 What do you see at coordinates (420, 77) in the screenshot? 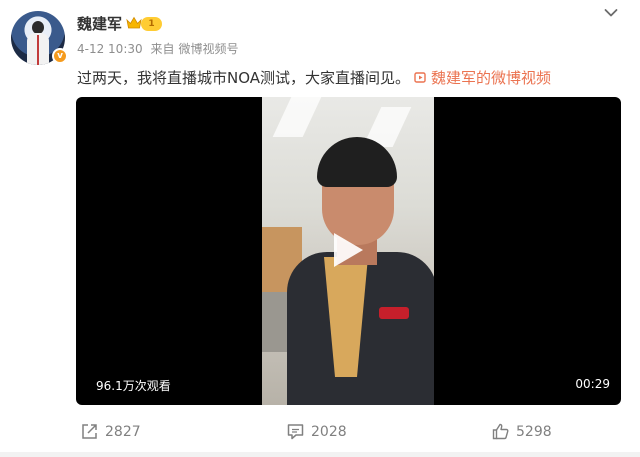
I see `video-link-icon` at bounding box center [420, 77].